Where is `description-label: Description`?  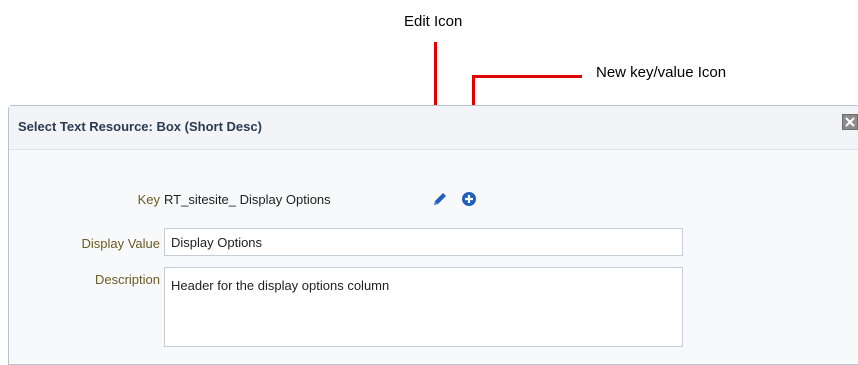 description-label: Description is located at coordinates (127, 279).